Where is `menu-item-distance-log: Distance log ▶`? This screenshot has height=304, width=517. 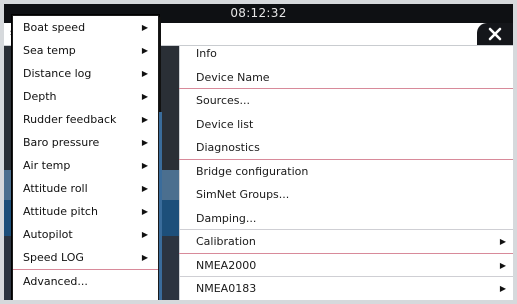 menu-item-distance-log: Distance log ▶ is located at coordinates (85, 73).